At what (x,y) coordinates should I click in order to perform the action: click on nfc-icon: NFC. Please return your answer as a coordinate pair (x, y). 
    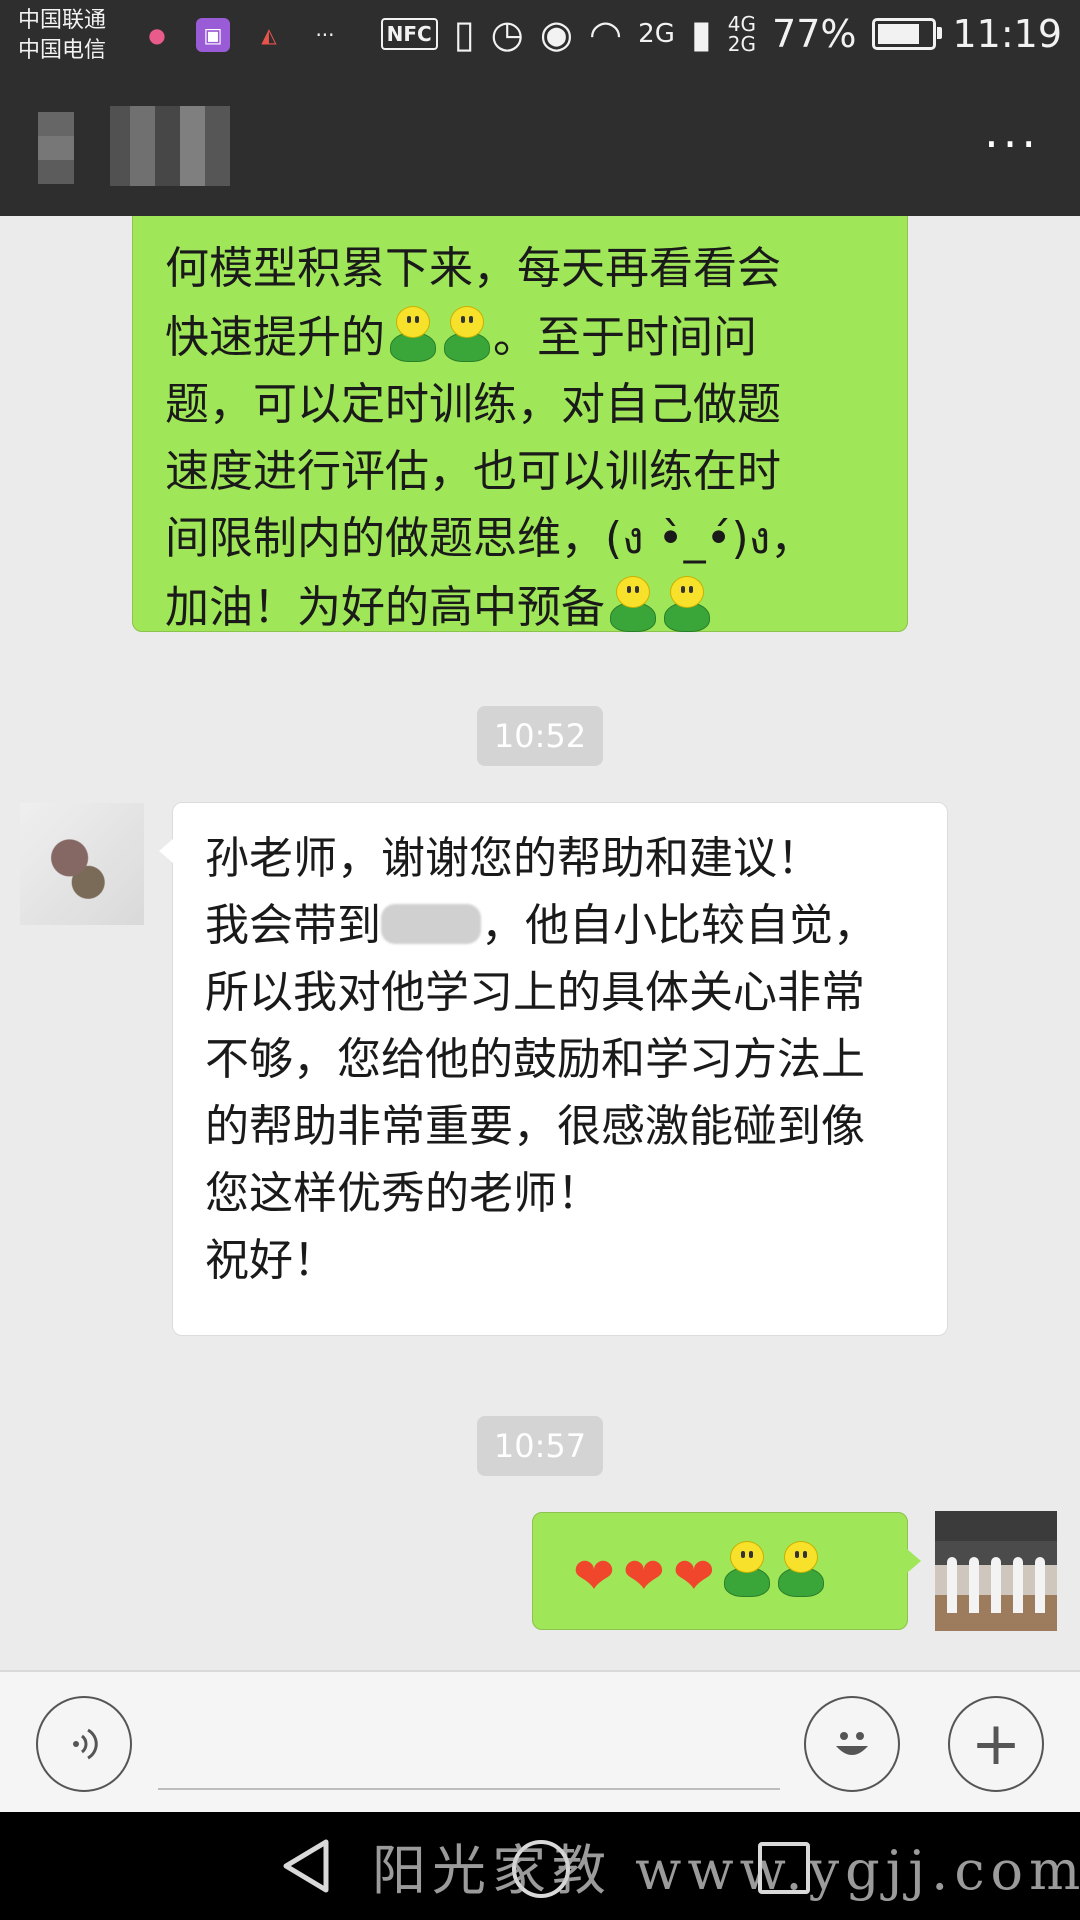
    Looking at the image, I should click on (409, 34).